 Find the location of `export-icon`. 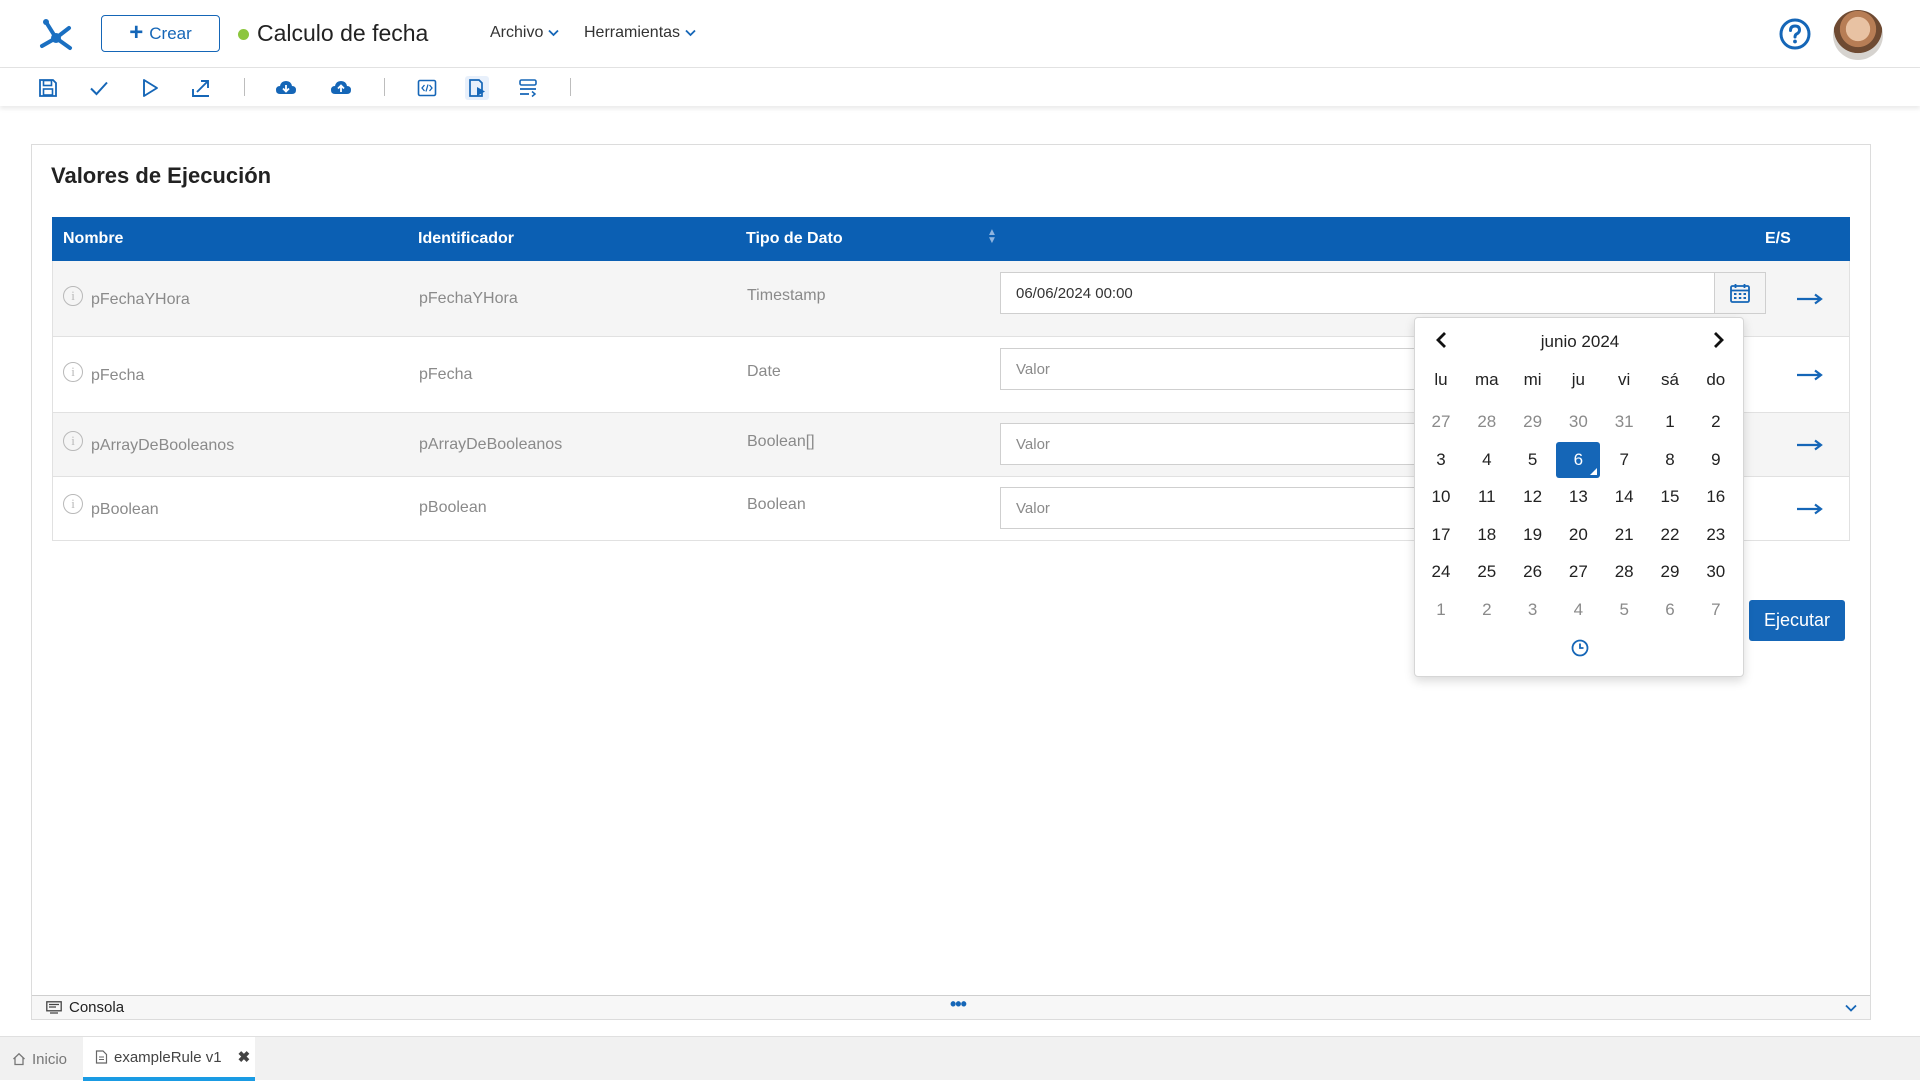

export-icon is located at coordinates (200, 88).